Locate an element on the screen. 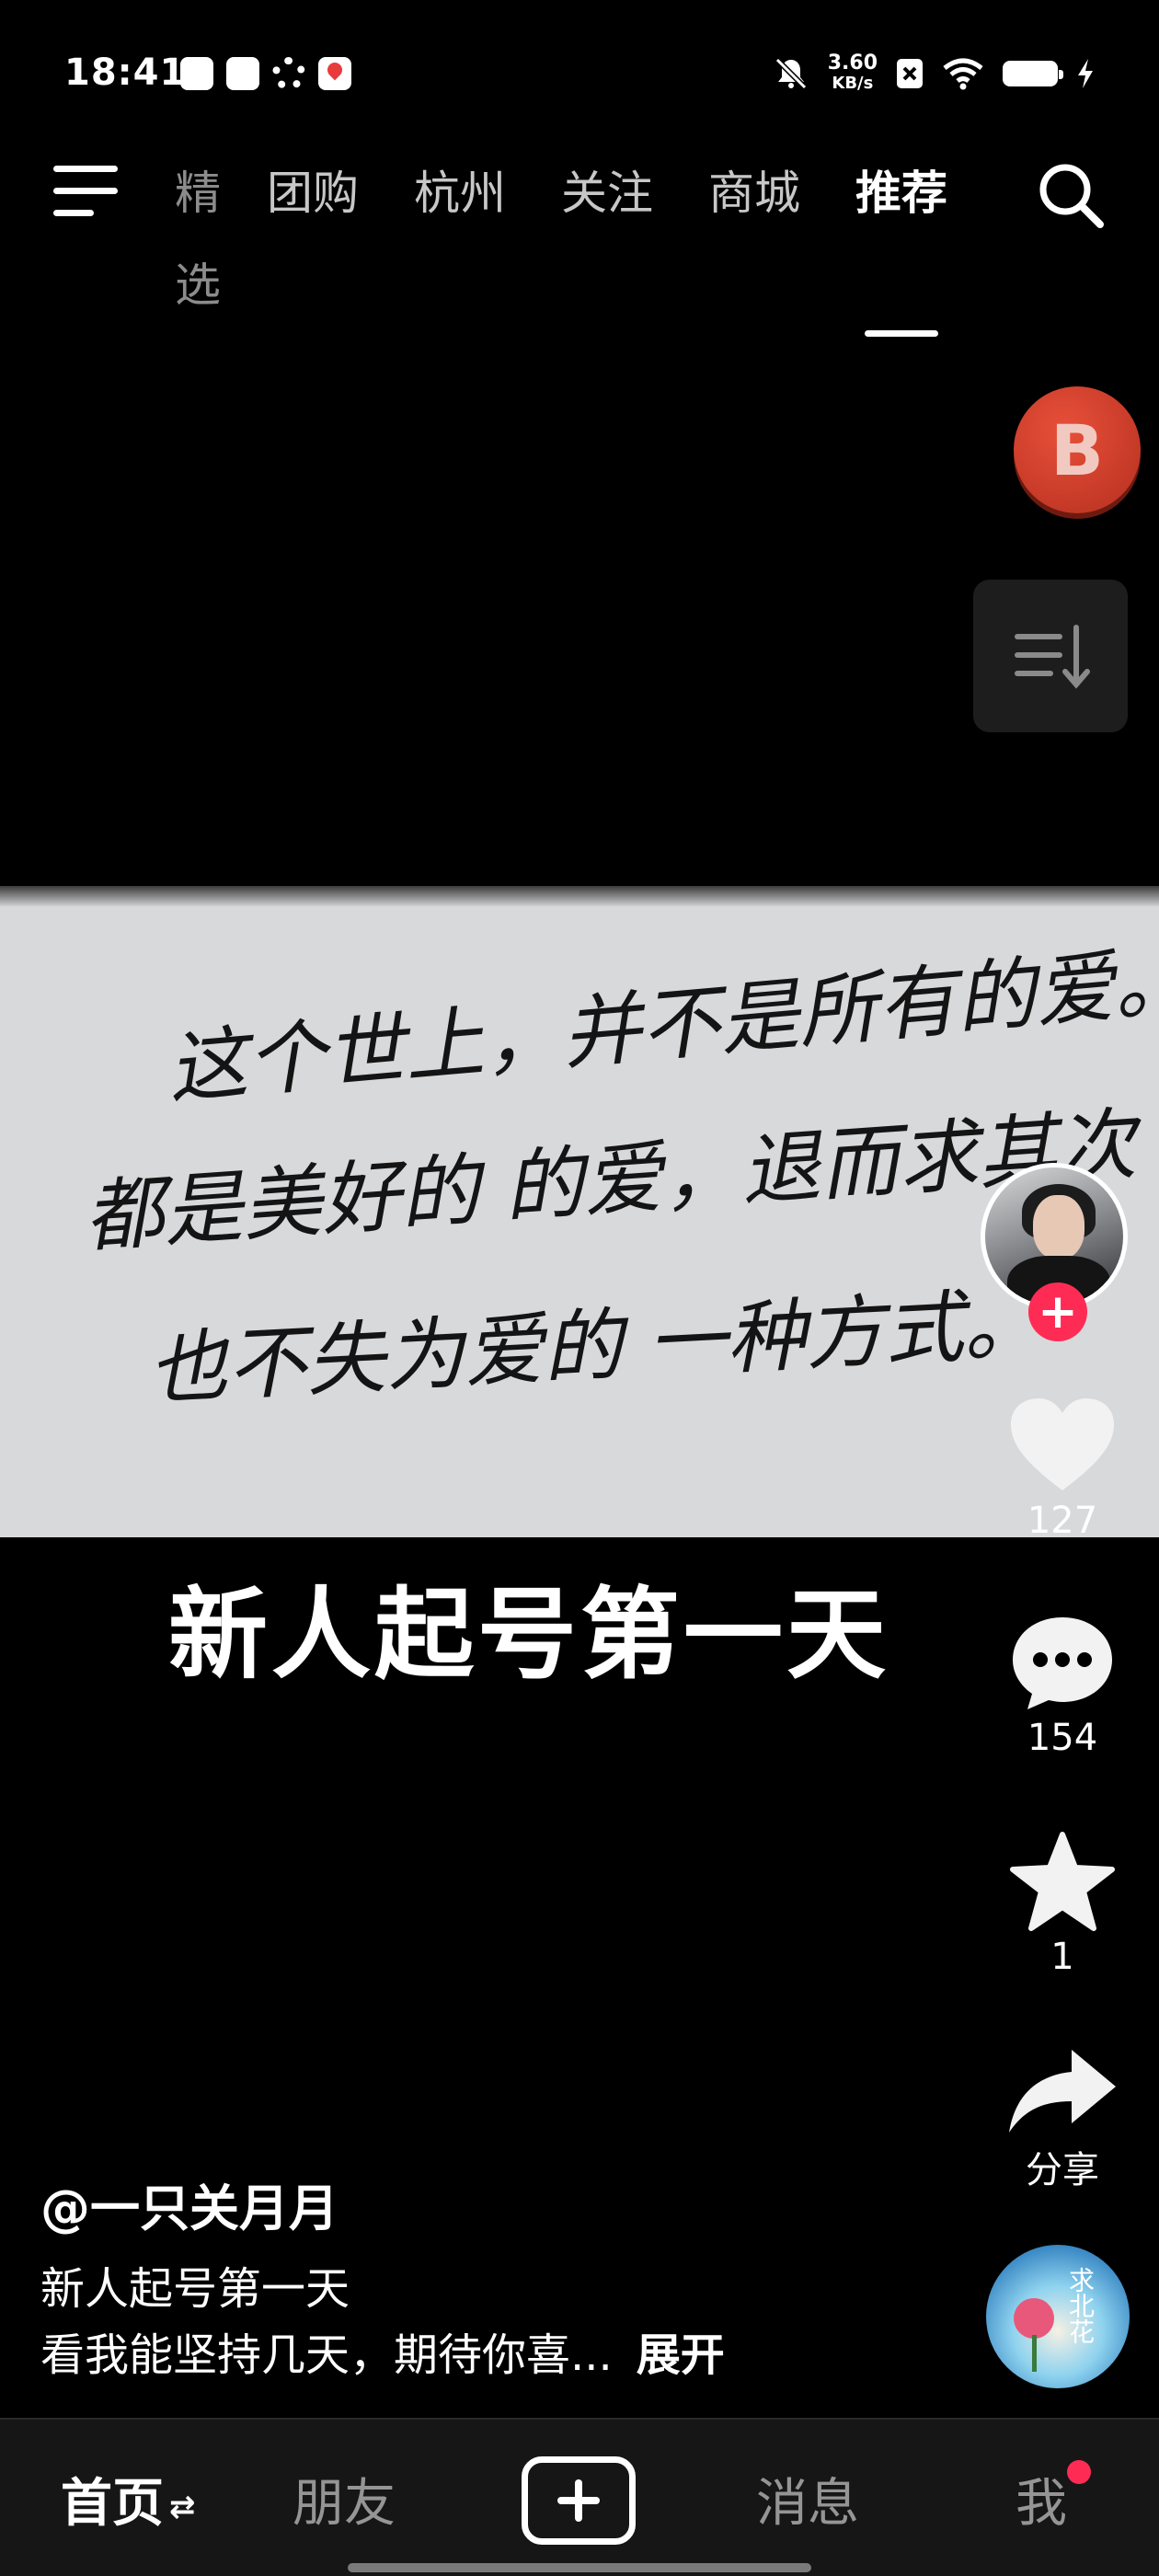 The width and height of the screenshot is (1159, 2576). network-speed-value: 3.60 is located at coordinates (852, 63).